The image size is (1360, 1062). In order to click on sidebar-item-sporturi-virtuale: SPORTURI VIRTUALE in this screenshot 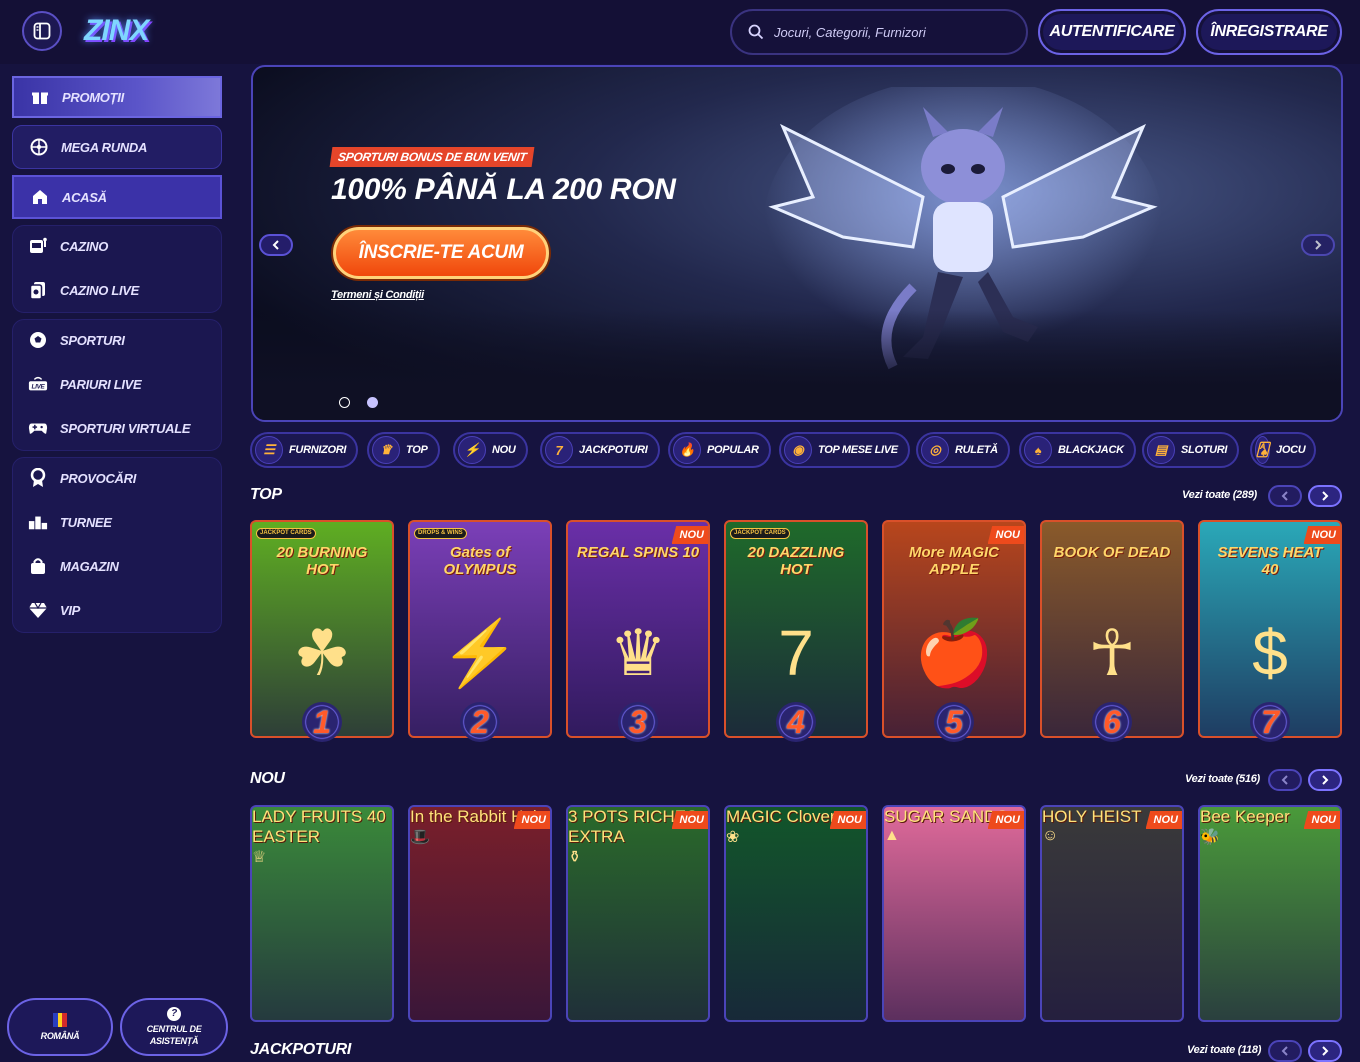, I will do `click(117, 428)`.